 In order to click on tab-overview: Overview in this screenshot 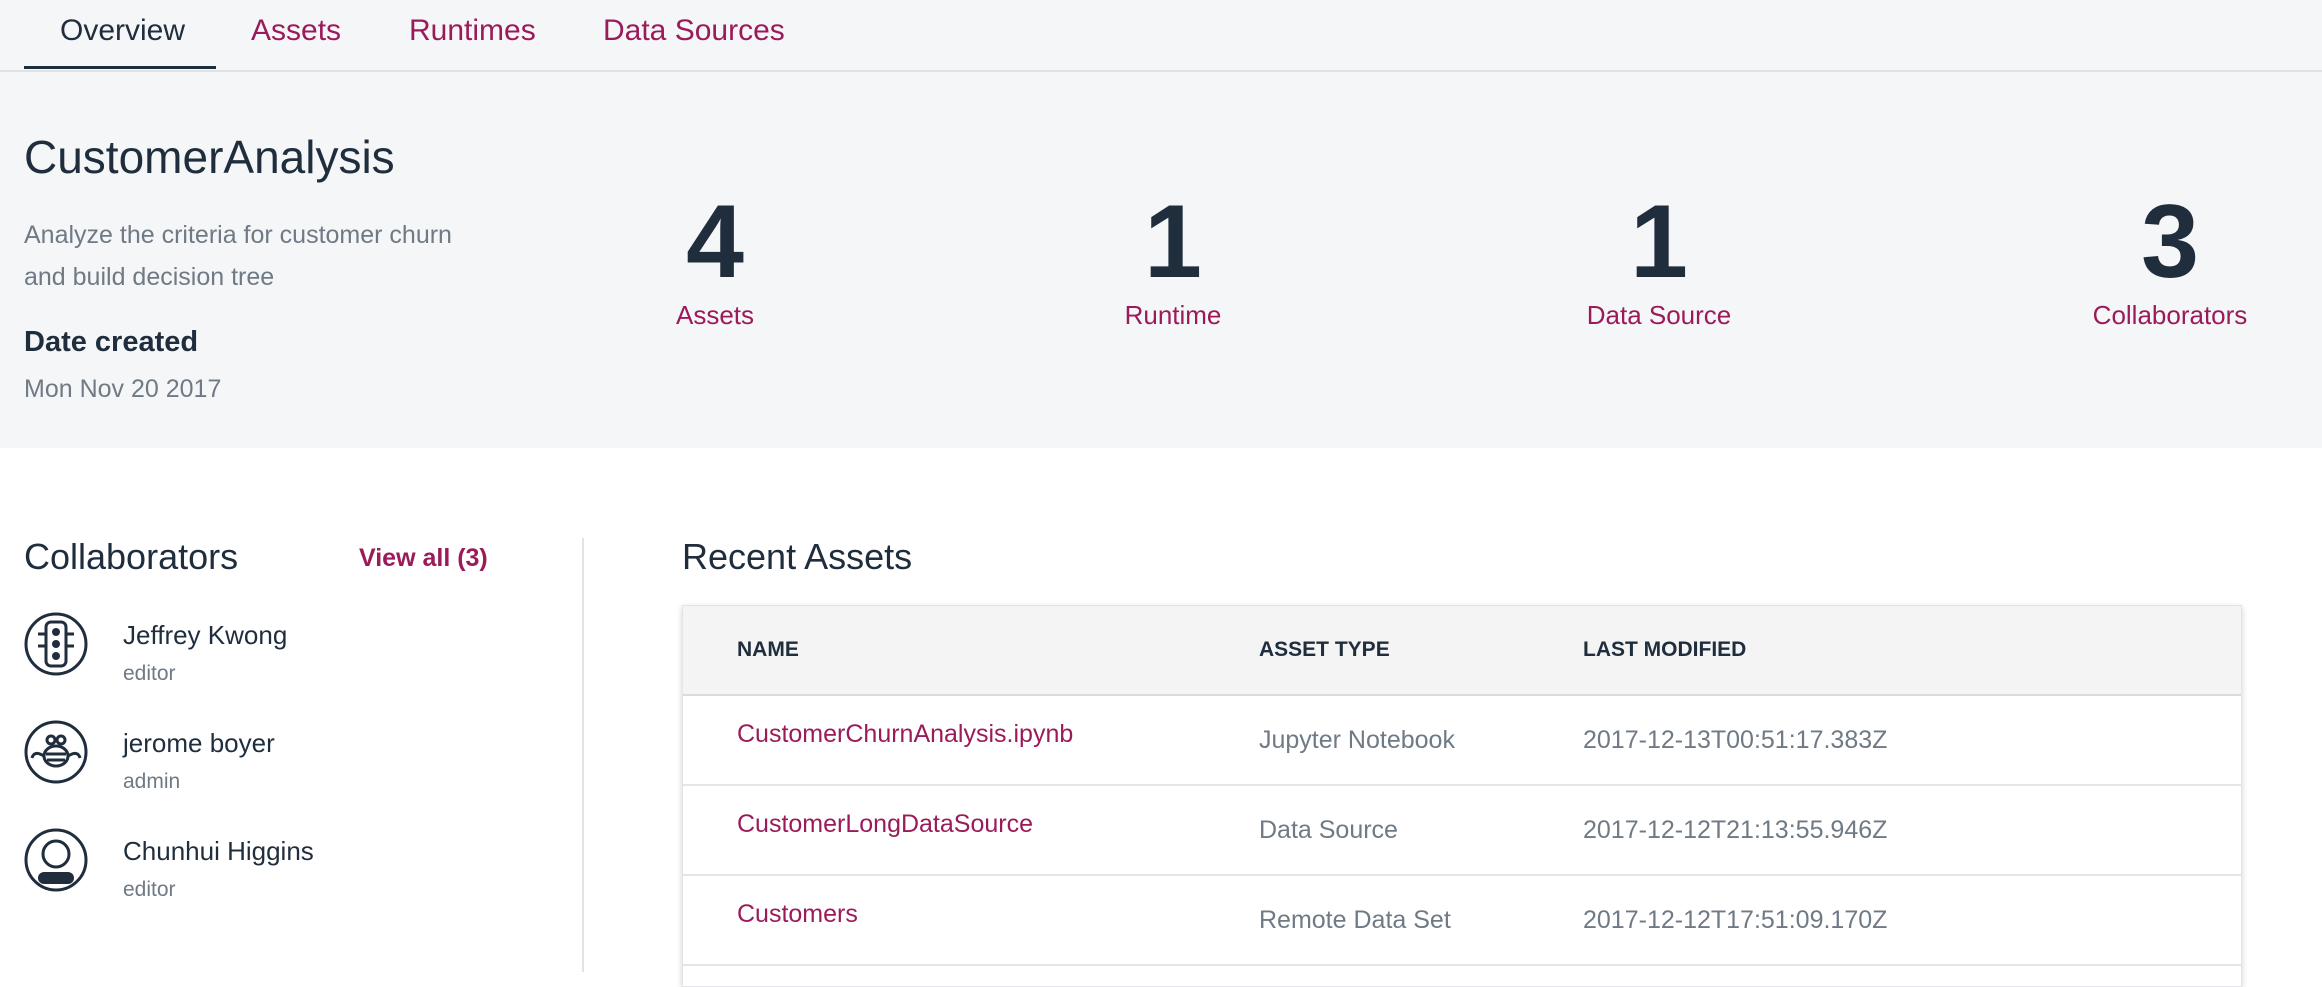, I will do `click(122, 31)`.